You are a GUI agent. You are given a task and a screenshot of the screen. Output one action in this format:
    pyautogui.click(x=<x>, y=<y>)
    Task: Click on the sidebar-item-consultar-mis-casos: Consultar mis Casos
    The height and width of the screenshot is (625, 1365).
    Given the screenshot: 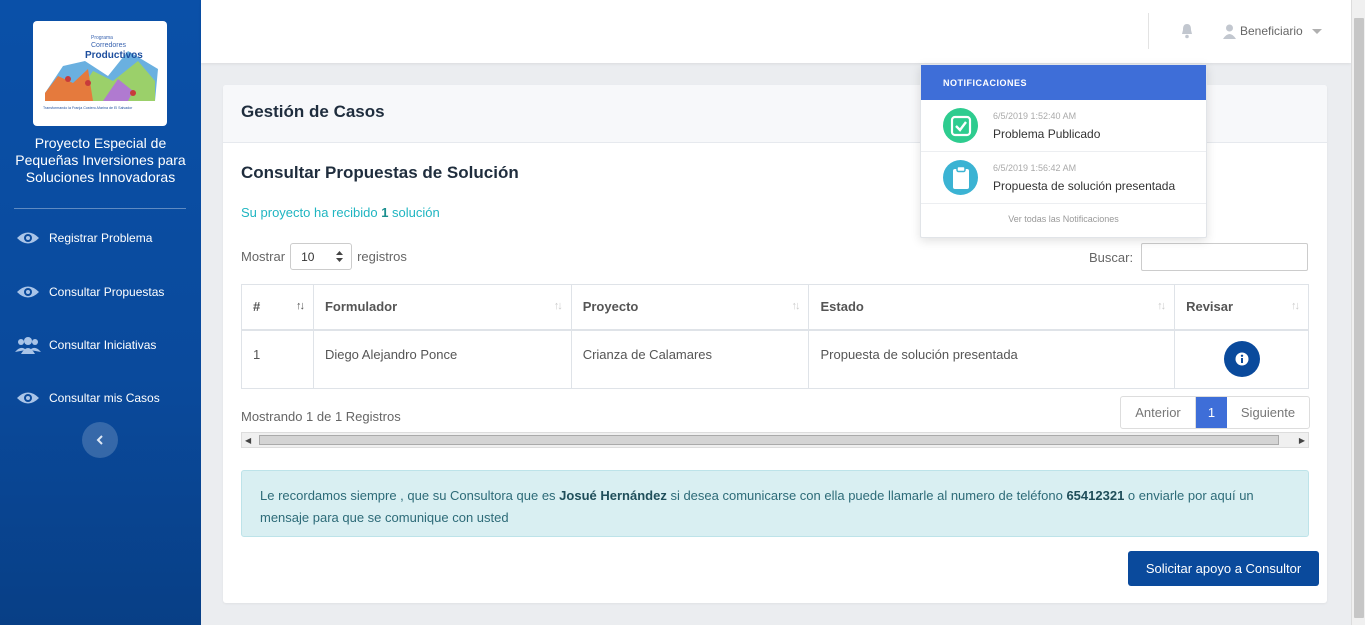 What is the action you would take?
    pyautogui.click(x=87, y=398)
    